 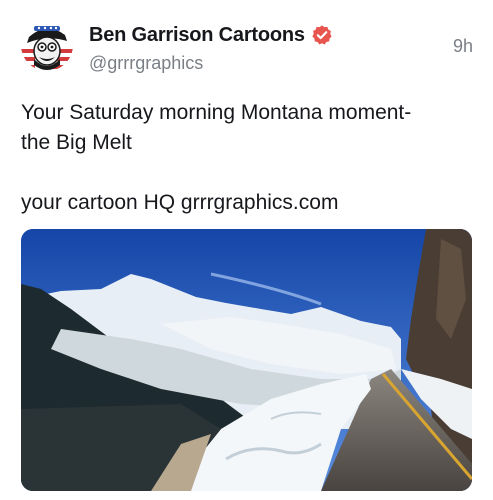 I want to click on display-name-row: Ben Garrison Cartoons, so click(x=211, y=35).